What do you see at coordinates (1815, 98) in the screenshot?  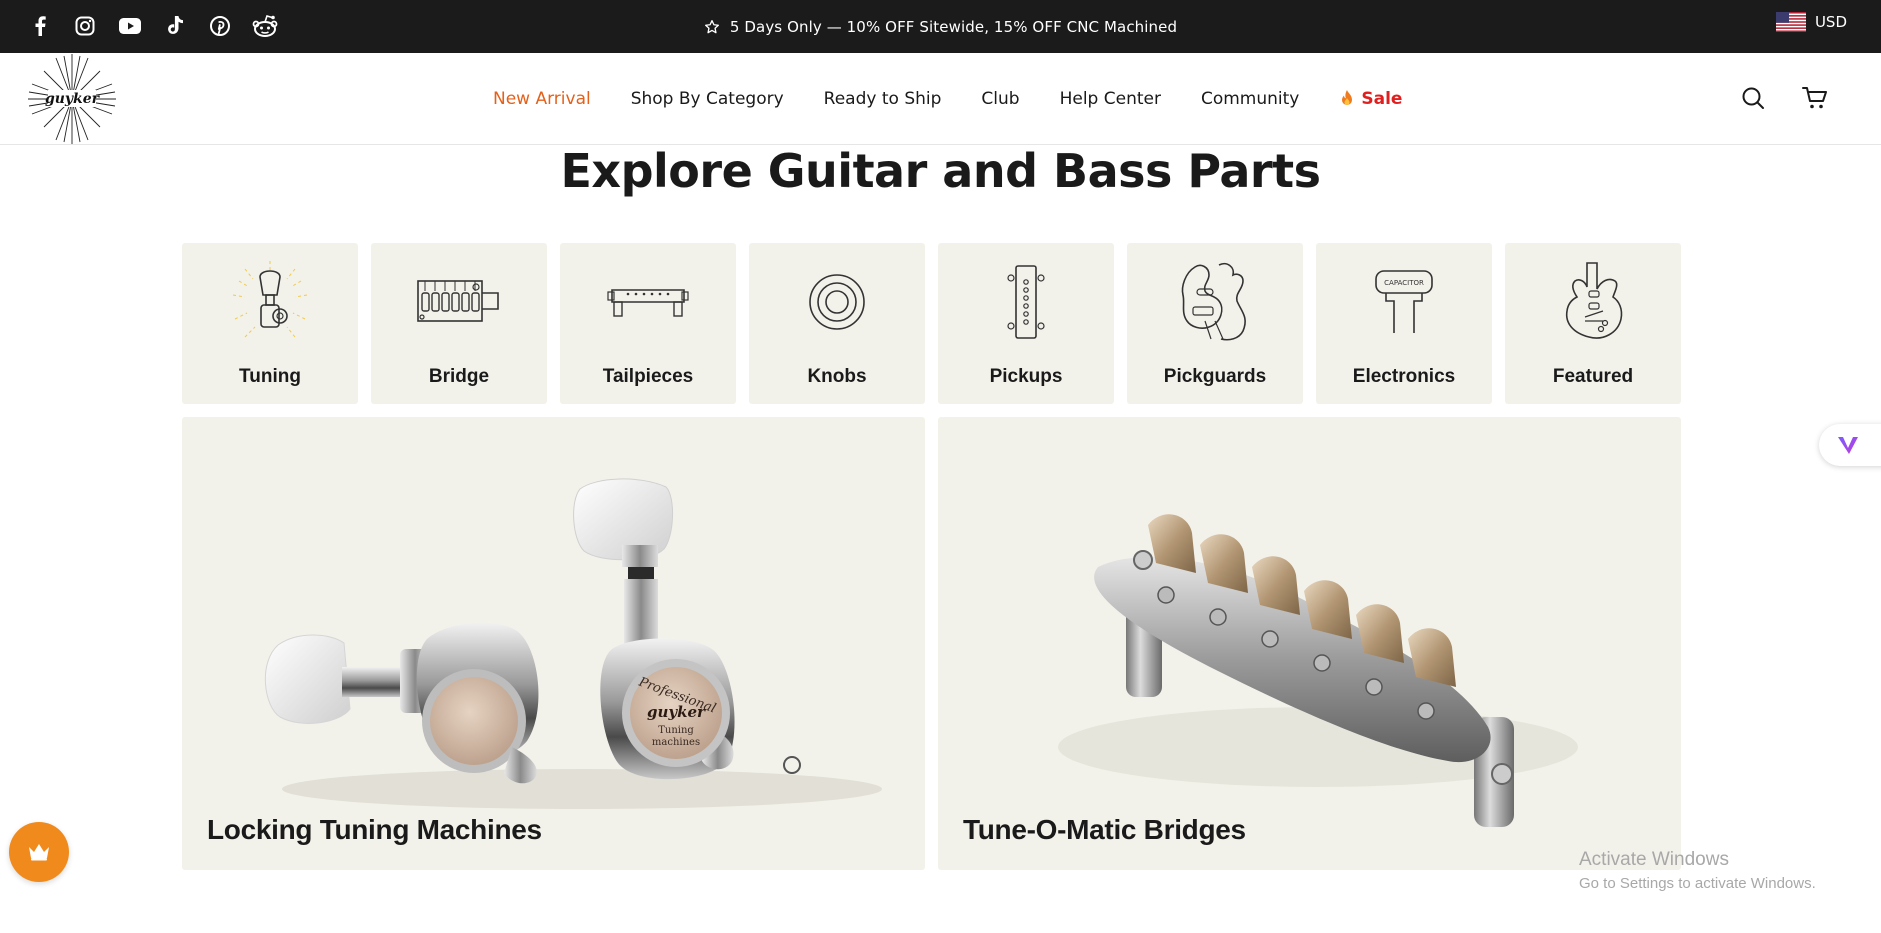 I see `cart-icon` at bounding box center [1815, 98].